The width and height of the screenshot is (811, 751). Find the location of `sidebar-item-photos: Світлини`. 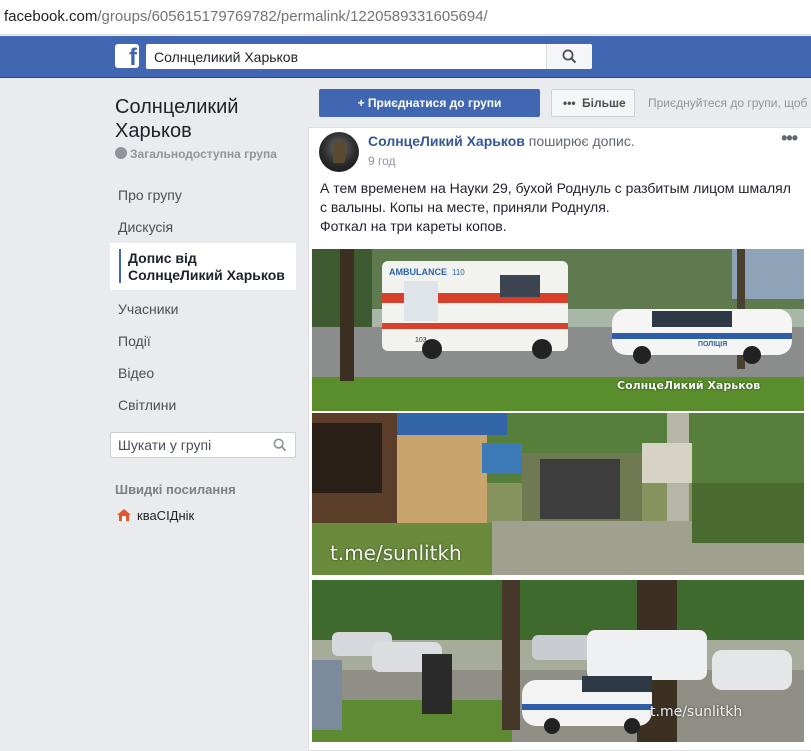

sidebar-item-photos: Світлини is located at coordinates (147, 405).